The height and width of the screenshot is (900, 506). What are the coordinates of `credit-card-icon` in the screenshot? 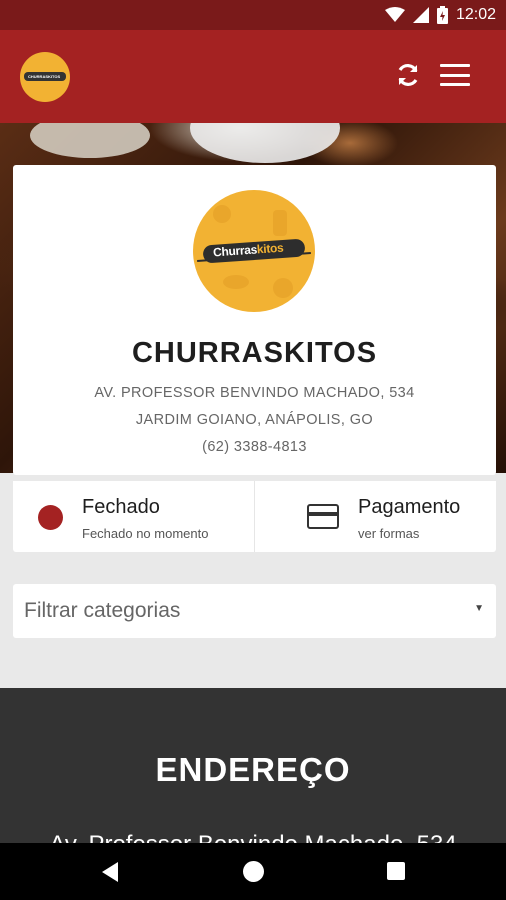 It's located at (323, 516).